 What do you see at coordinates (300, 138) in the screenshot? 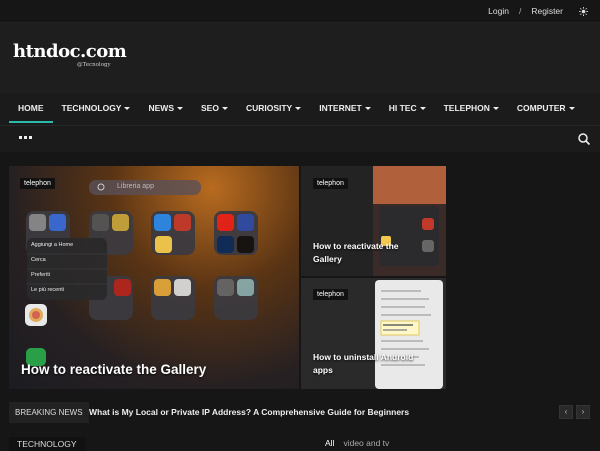
I see `sub-nav` at bounding box center [300, 138].